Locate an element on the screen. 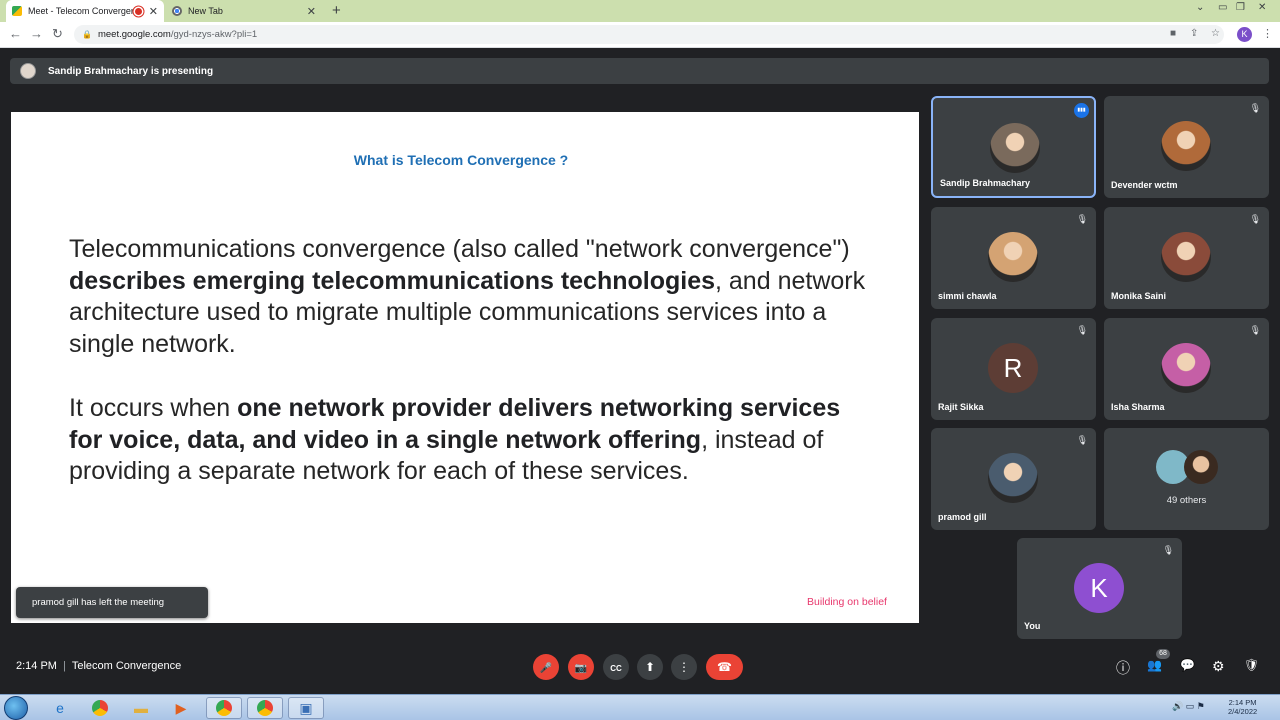 This screenshot has width=1280, height=720. new-tab-button: + is located at coordinates (336, 10).